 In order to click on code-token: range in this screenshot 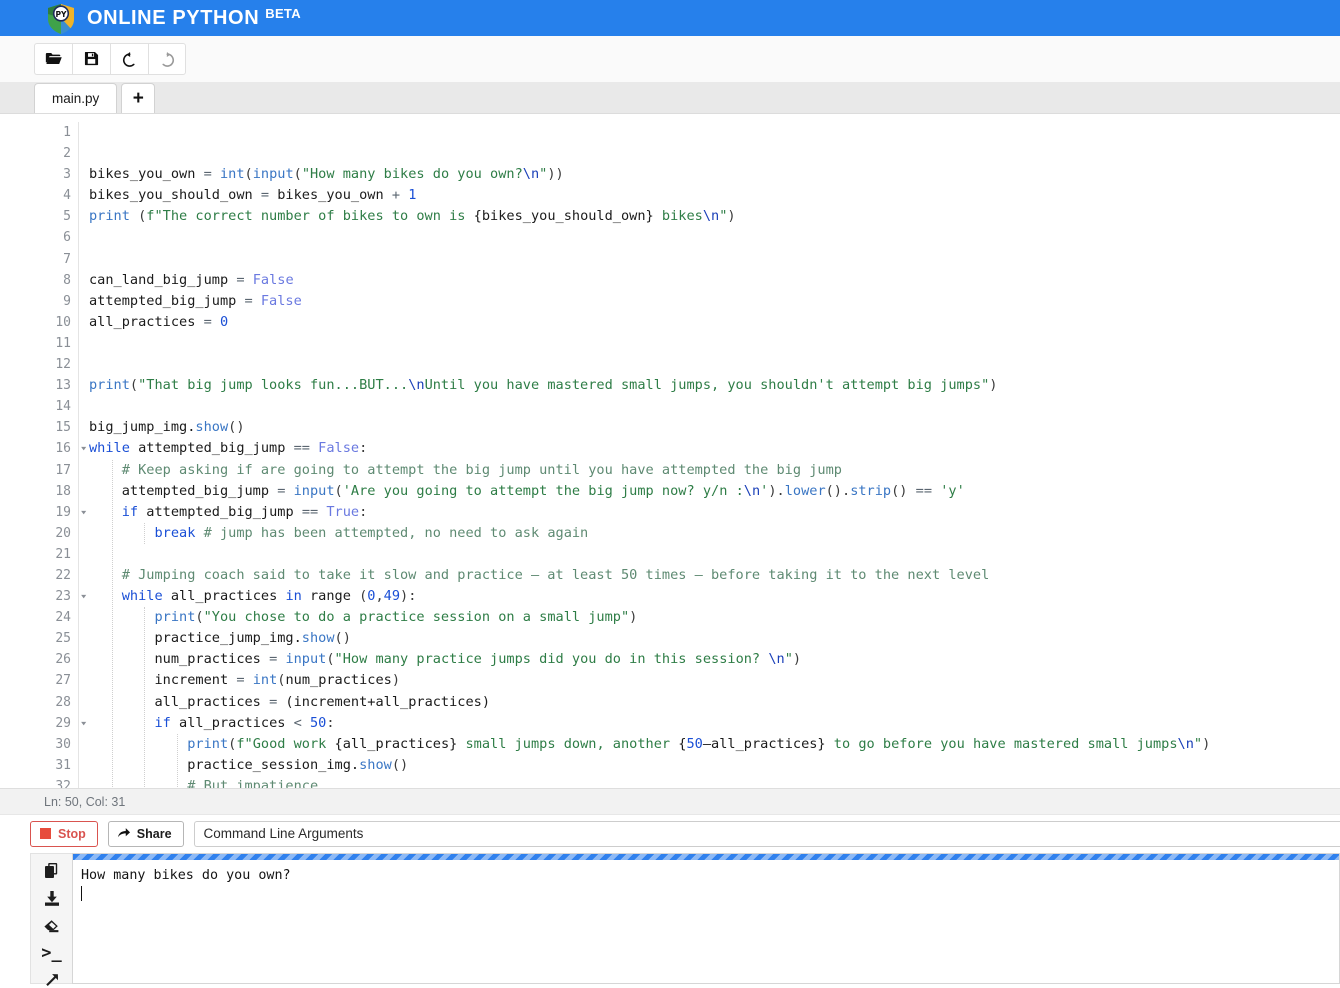, I will do `click(330, 596)`.